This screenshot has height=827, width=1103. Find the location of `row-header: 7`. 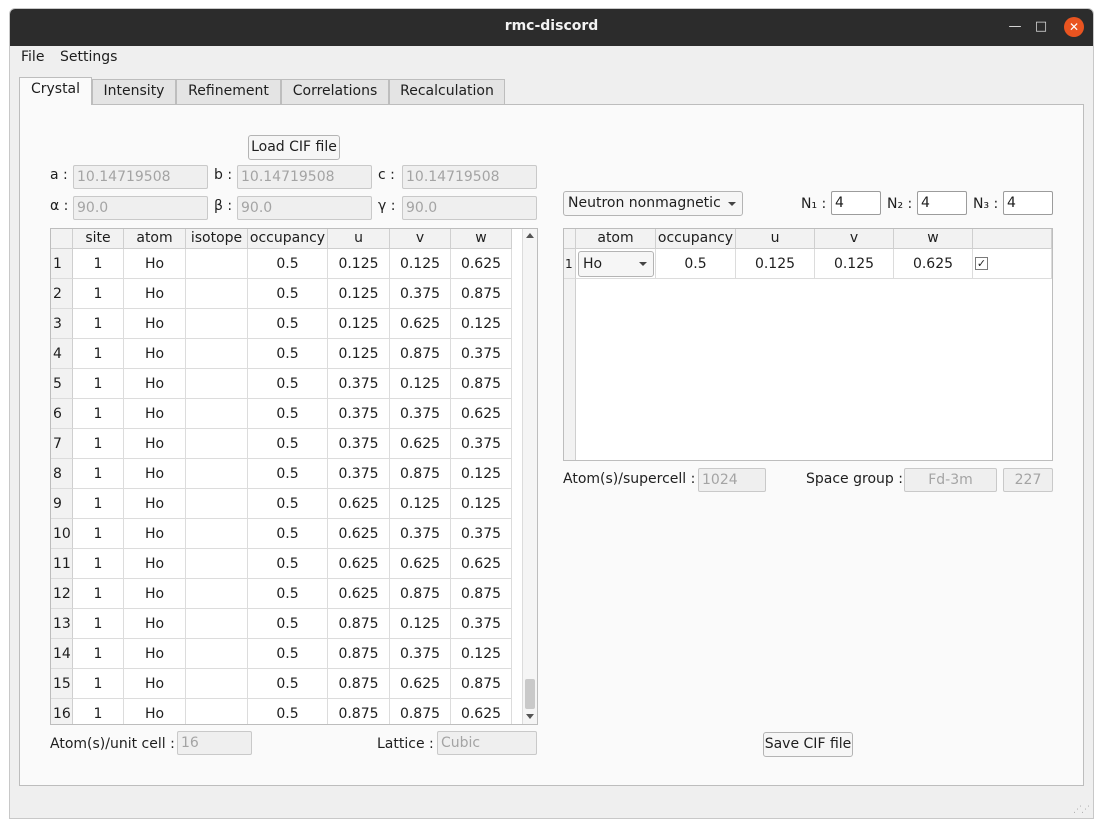

row-header: 7 is located at coordinates (62, 444).